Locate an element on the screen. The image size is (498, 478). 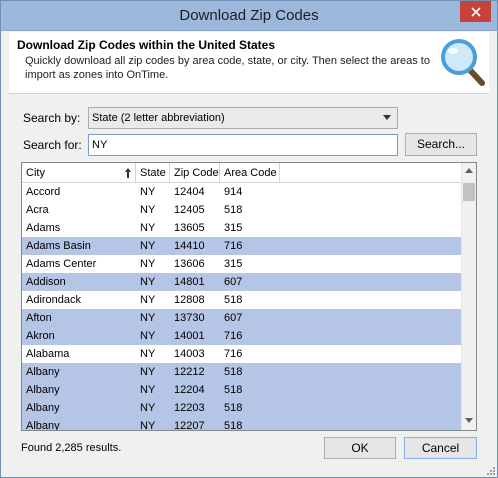
search-by-value: State (2 letter abbreviation) is located at coordinates (158, 118).